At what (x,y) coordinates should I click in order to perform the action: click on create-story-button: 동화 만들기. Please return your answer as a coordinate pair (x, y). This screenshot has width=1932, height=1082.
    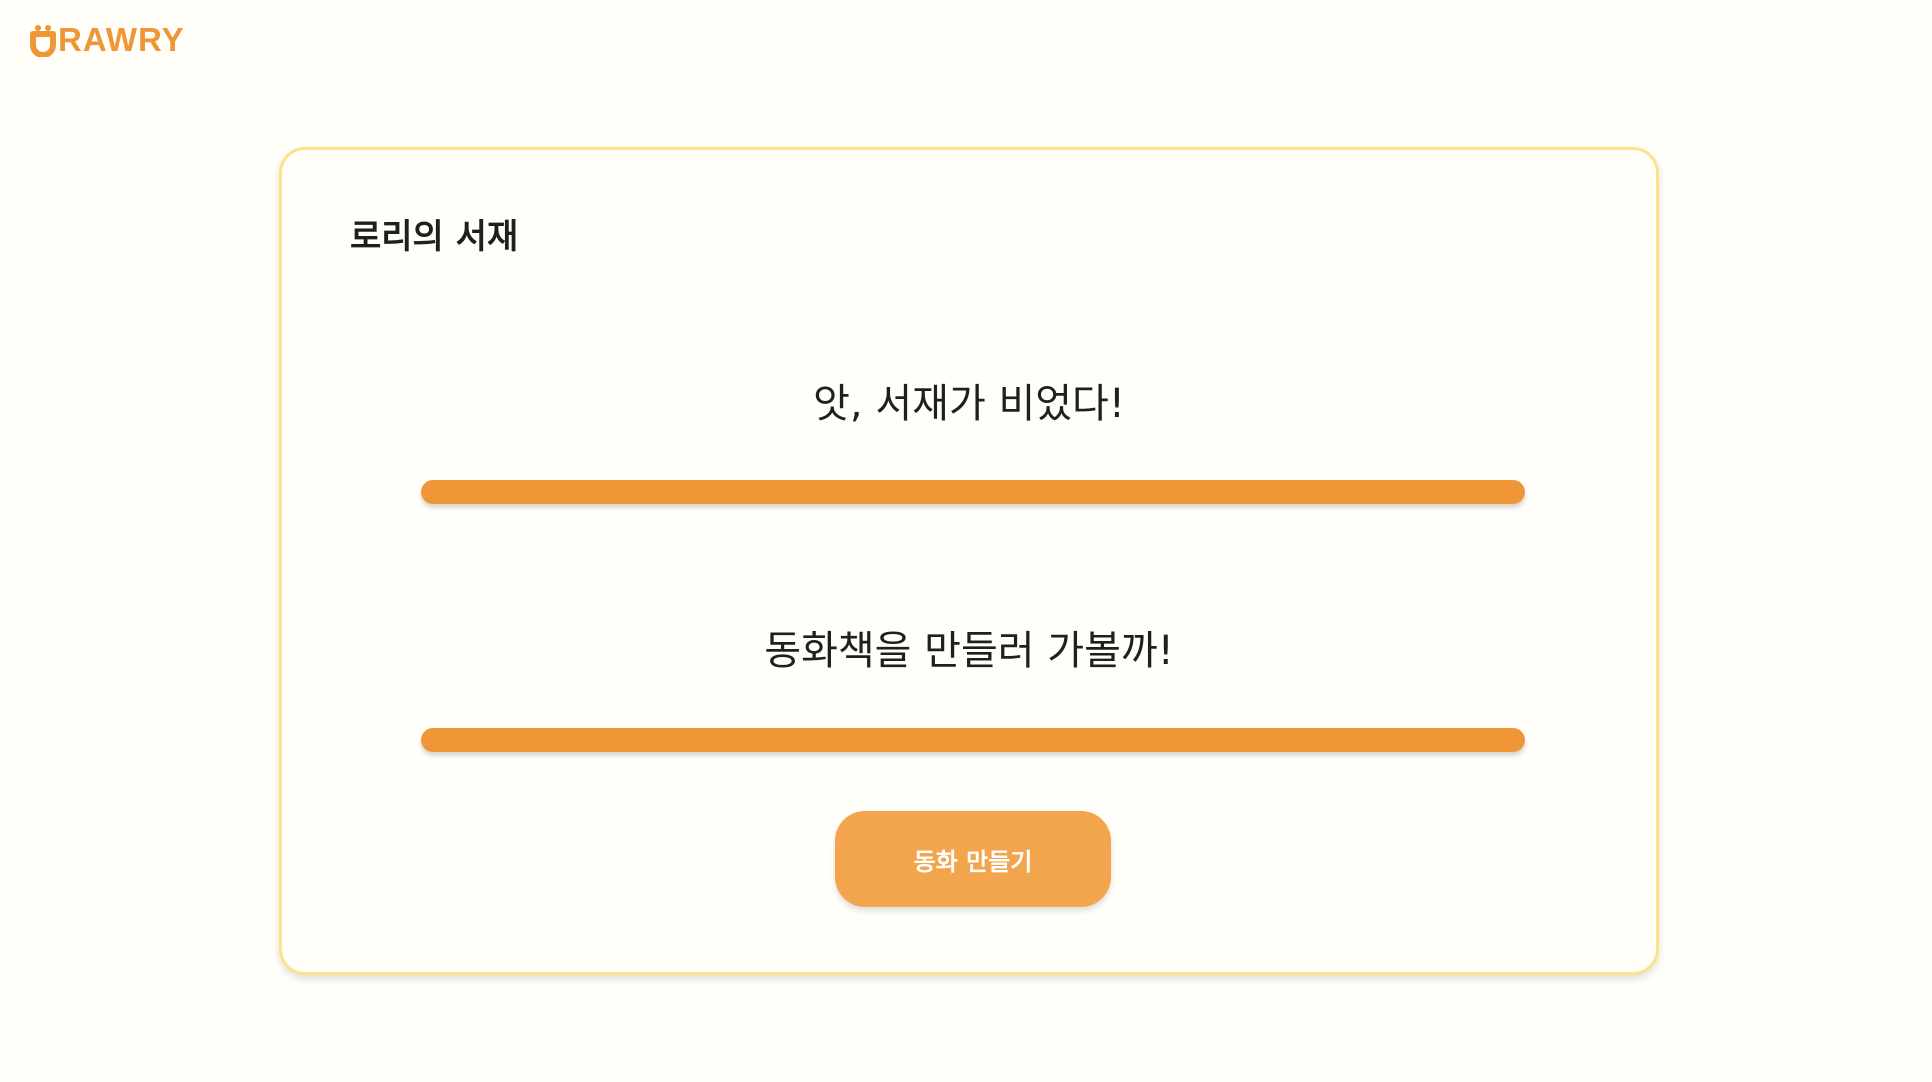
    Looking at the image, I should click on (973, 859).